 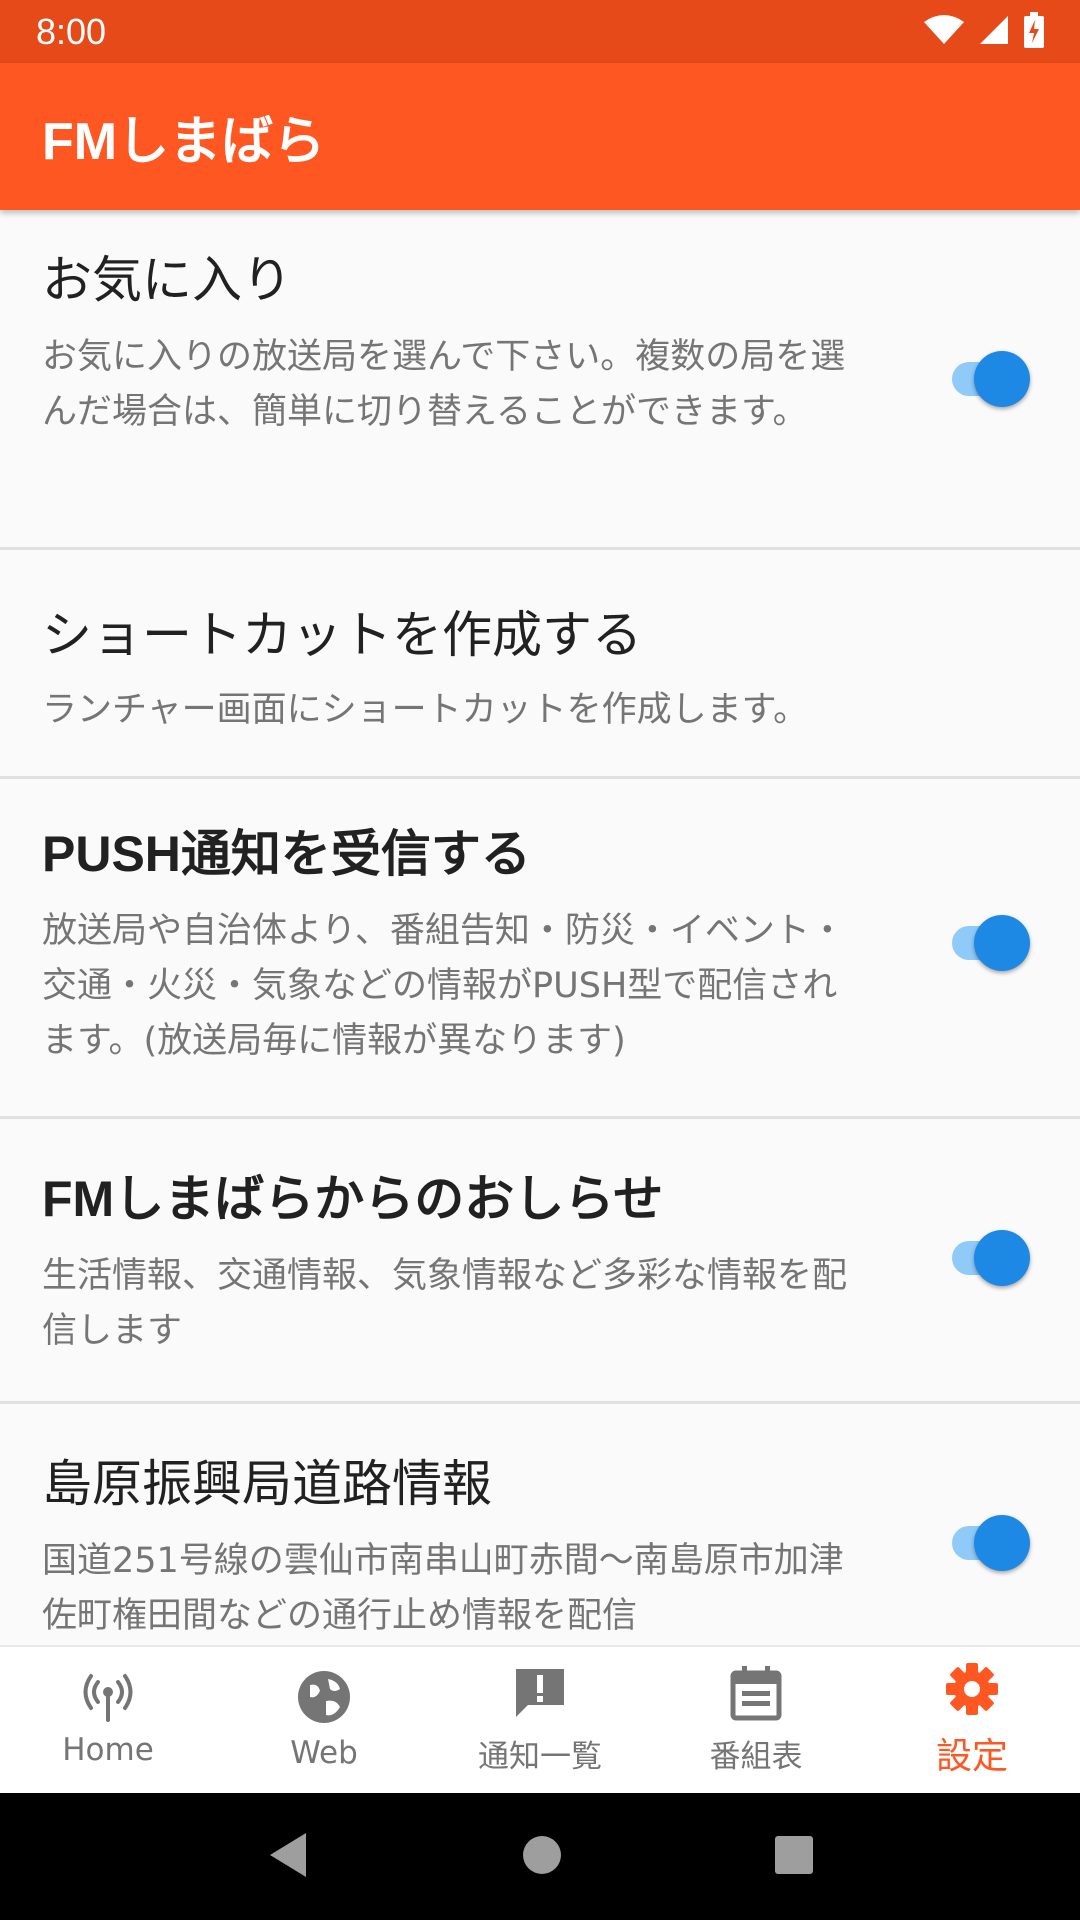 I want to click on nav-label: 通知一覧, so click(x=540, y=1756).